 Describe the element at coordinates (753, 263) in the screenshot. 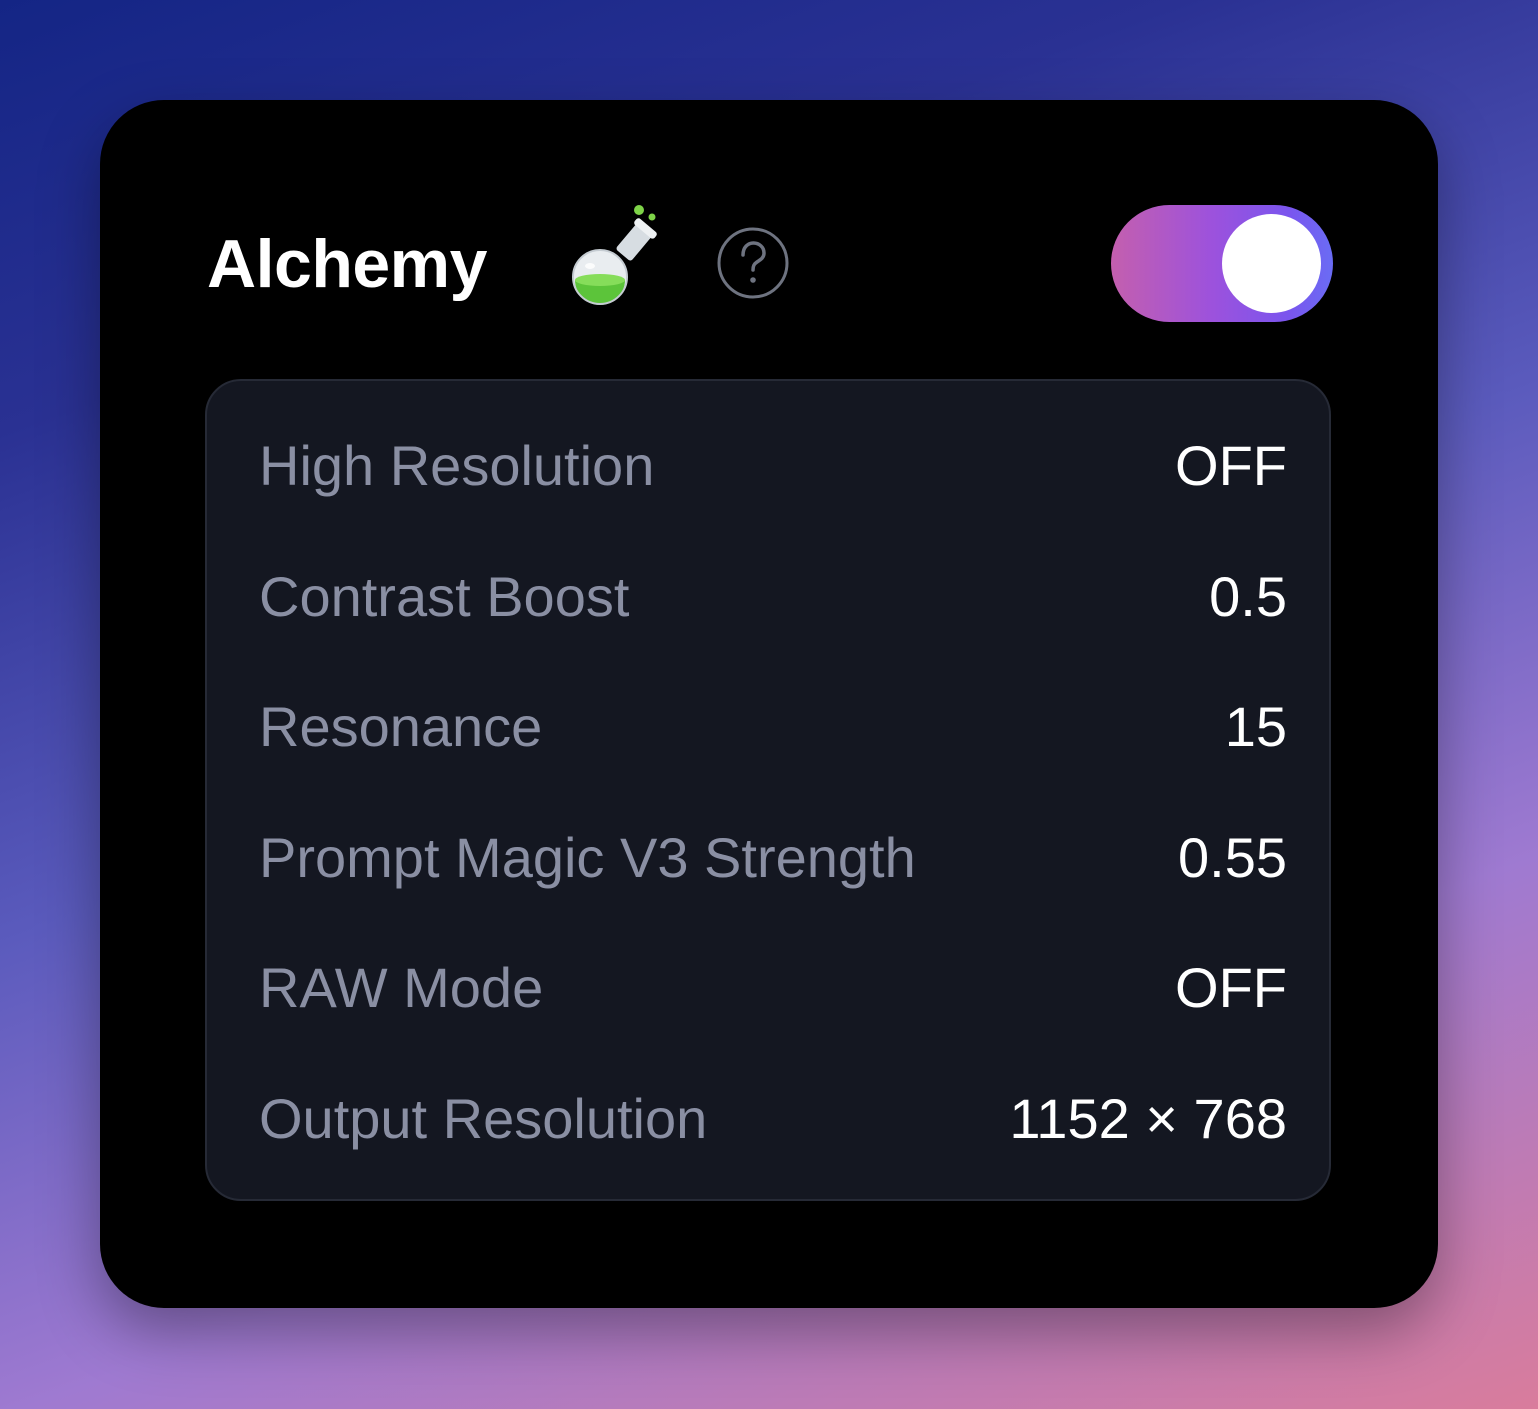

I see `question-circle-icon` at that location.